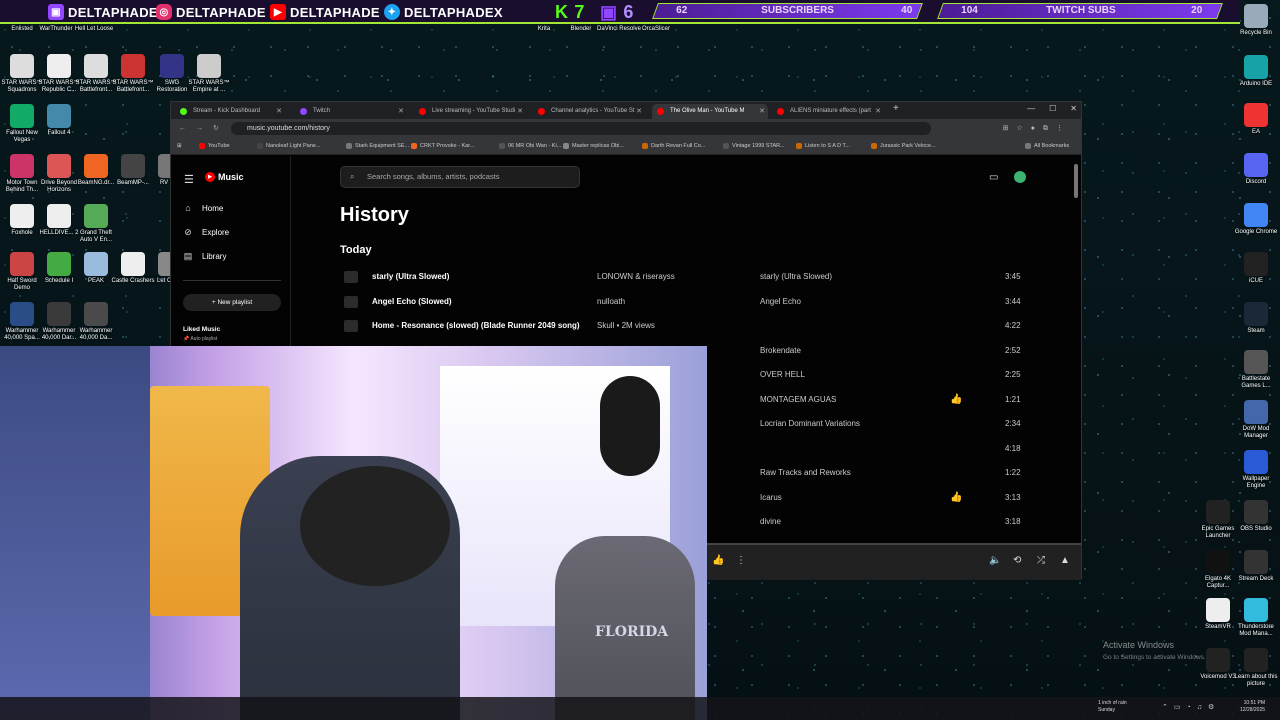  What do you see at coordinates (630, 426) in the screenshot?
I see `webcam-microphone` at bounding box center [630, 426].